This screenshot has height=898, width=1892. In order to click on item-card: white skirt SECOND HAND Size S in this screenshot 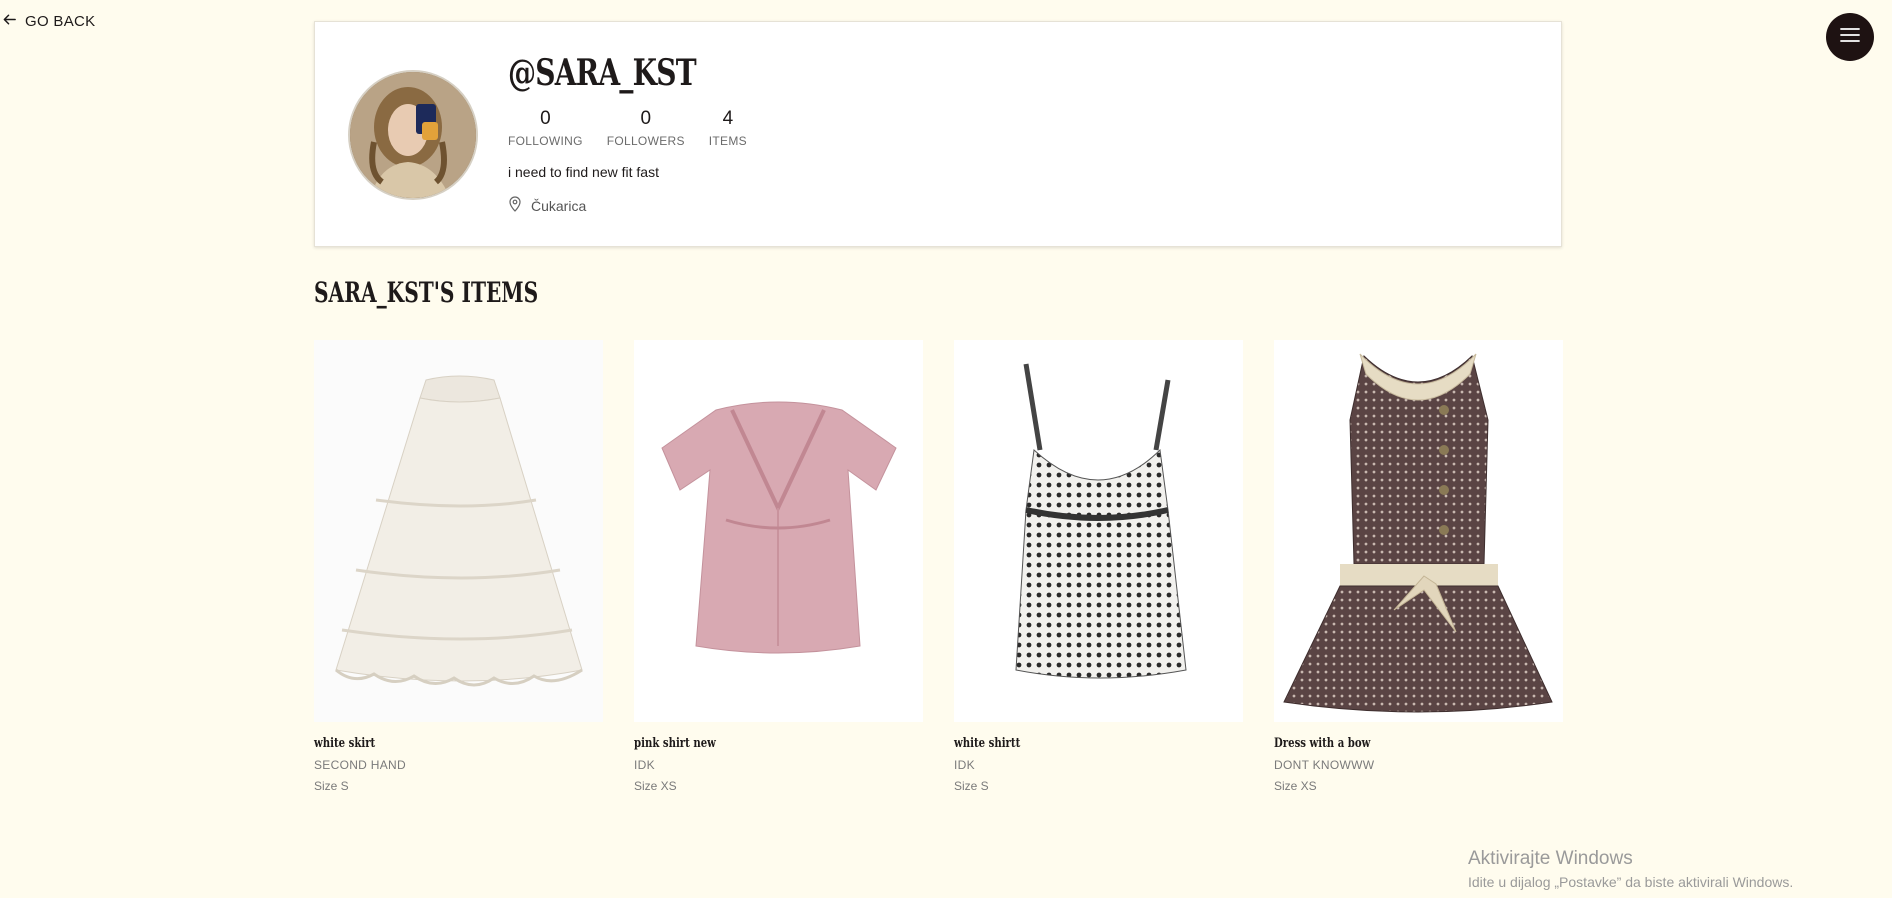, I will do `click(458, 566)`.